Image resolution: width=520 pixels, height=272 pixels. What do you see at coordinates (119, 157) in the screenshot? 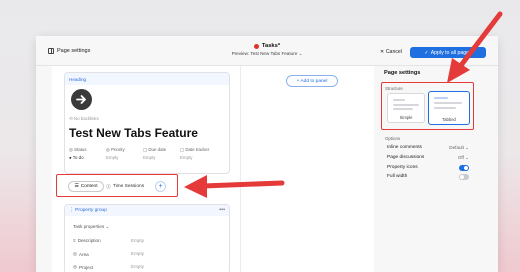
I see `priority-value: Empty` at bounding box center [119, 157].